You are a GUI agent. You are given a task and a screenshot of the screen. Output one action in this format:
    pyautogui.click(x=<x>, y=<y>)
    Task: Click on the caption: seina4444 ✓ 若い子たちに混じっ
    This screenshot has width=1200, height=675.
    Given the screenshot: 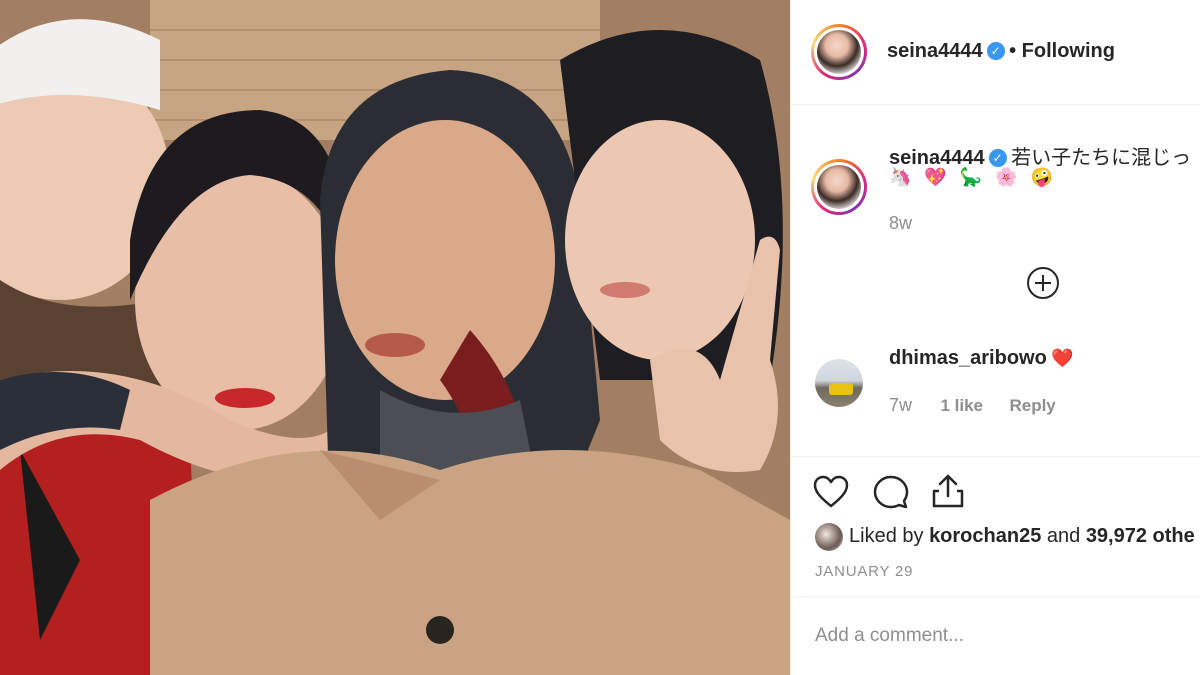 What is the action you would take?
    pyautogui.click(x=1044, y=155)
    